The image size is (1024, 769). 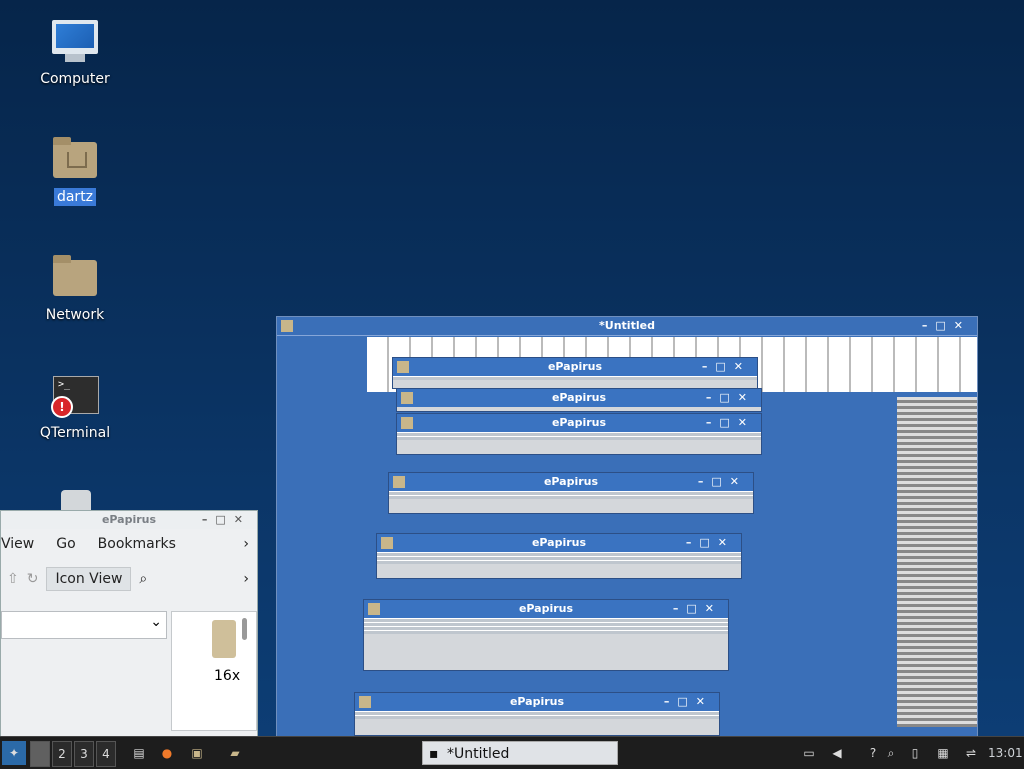 I want to click on up-arrow-icon: ⇧, so click(x=13, y=579).